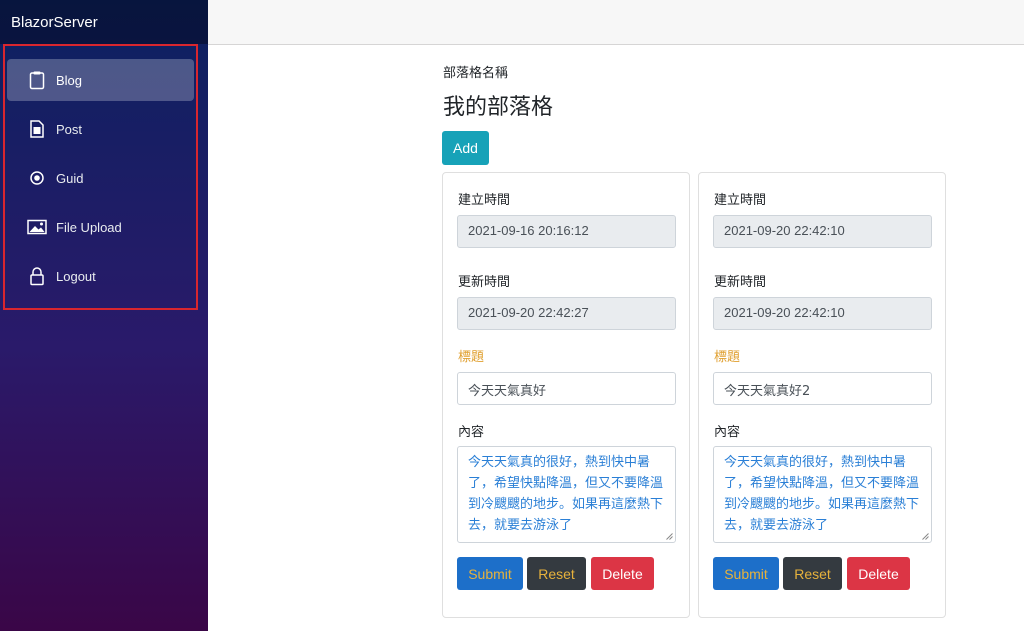 The width and height of the screenshot is (1024, 631). I want to click on created-field: 2021-09-16 20:16:12, so click(566, 231).